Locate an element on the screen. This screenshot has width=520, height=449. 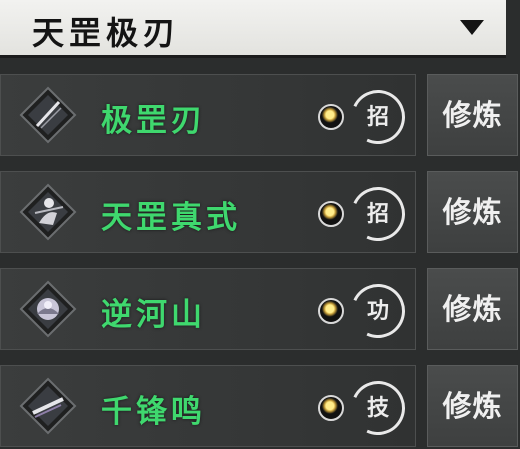
skill-name: 千锋鸣 is located at coordinates (153, 412).